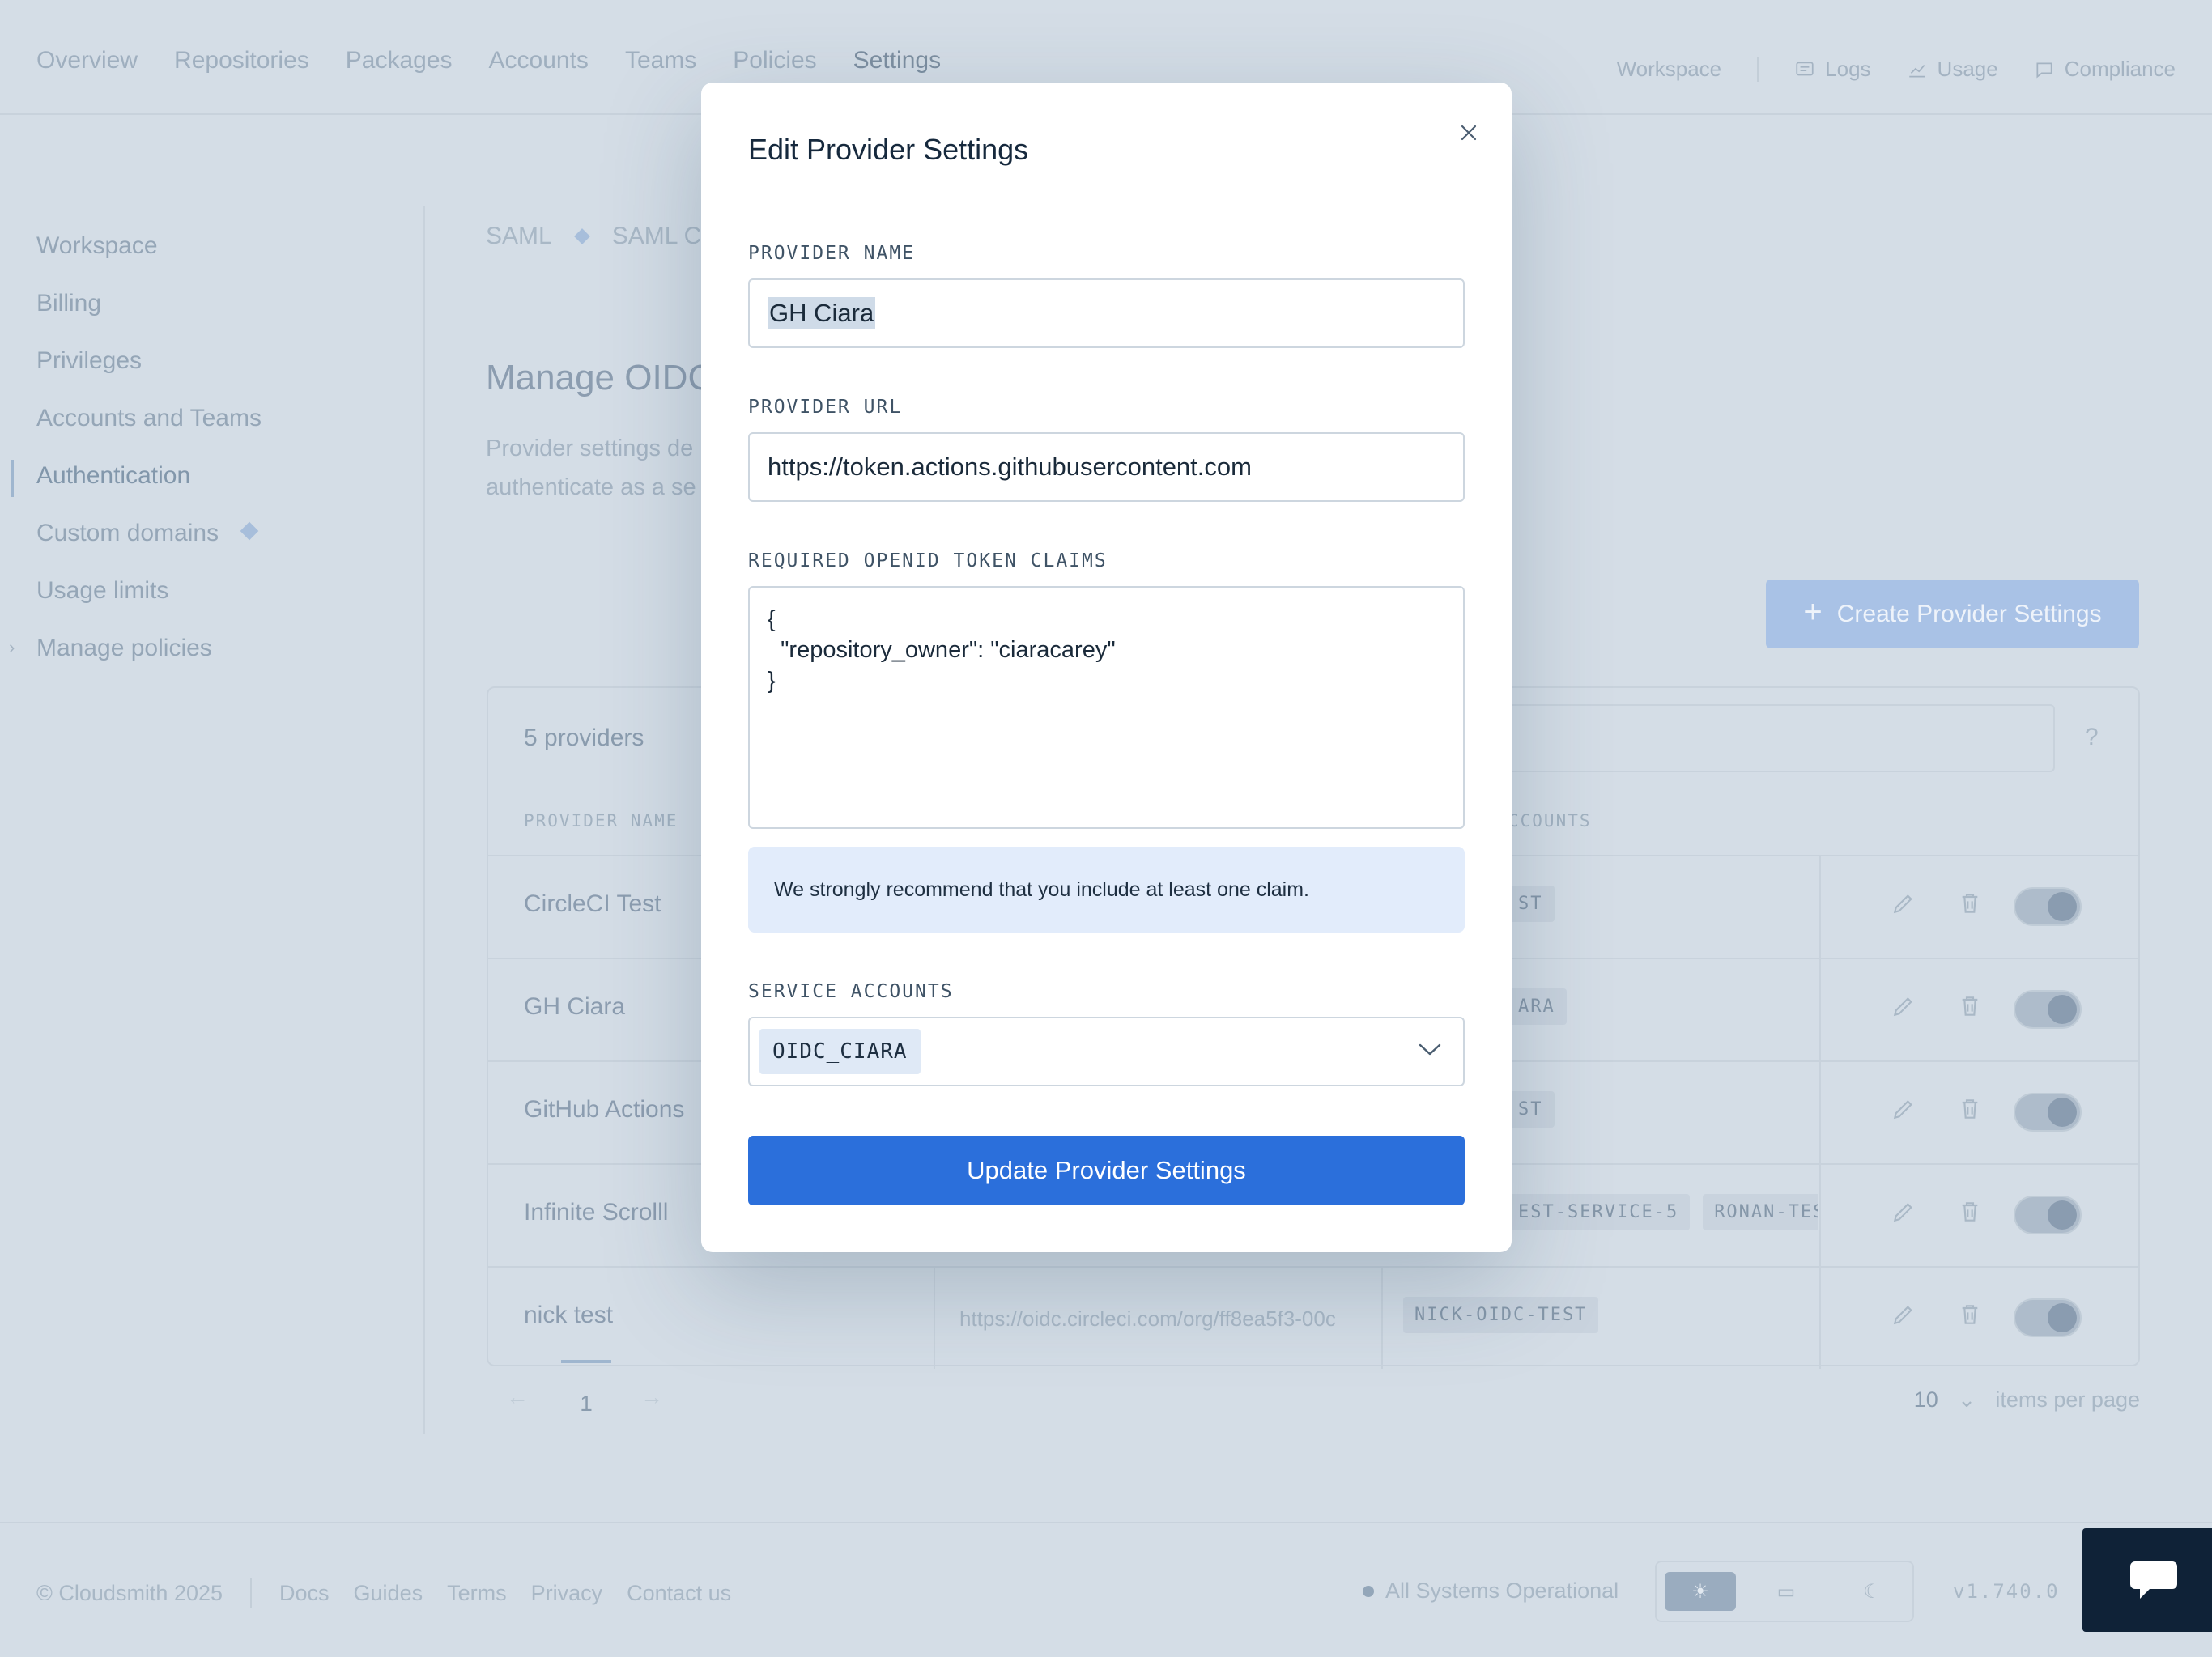 This screenshot has width=2212, height=1657. What do you see at coordinates (2044, 70) in the screenshot?
I see `comment-icon` at bounding box center [2044, 70].